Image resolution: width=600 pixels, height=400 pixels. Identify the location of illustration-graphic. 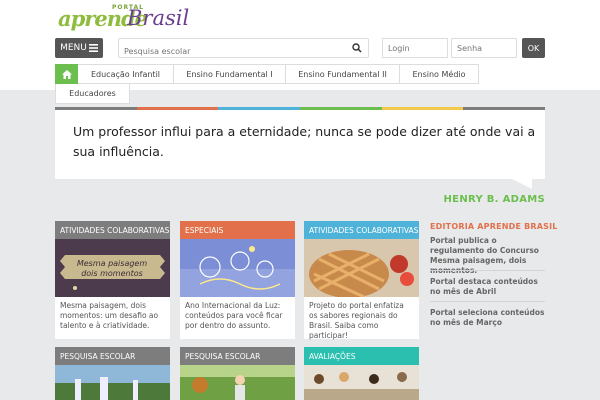
(237, 268).